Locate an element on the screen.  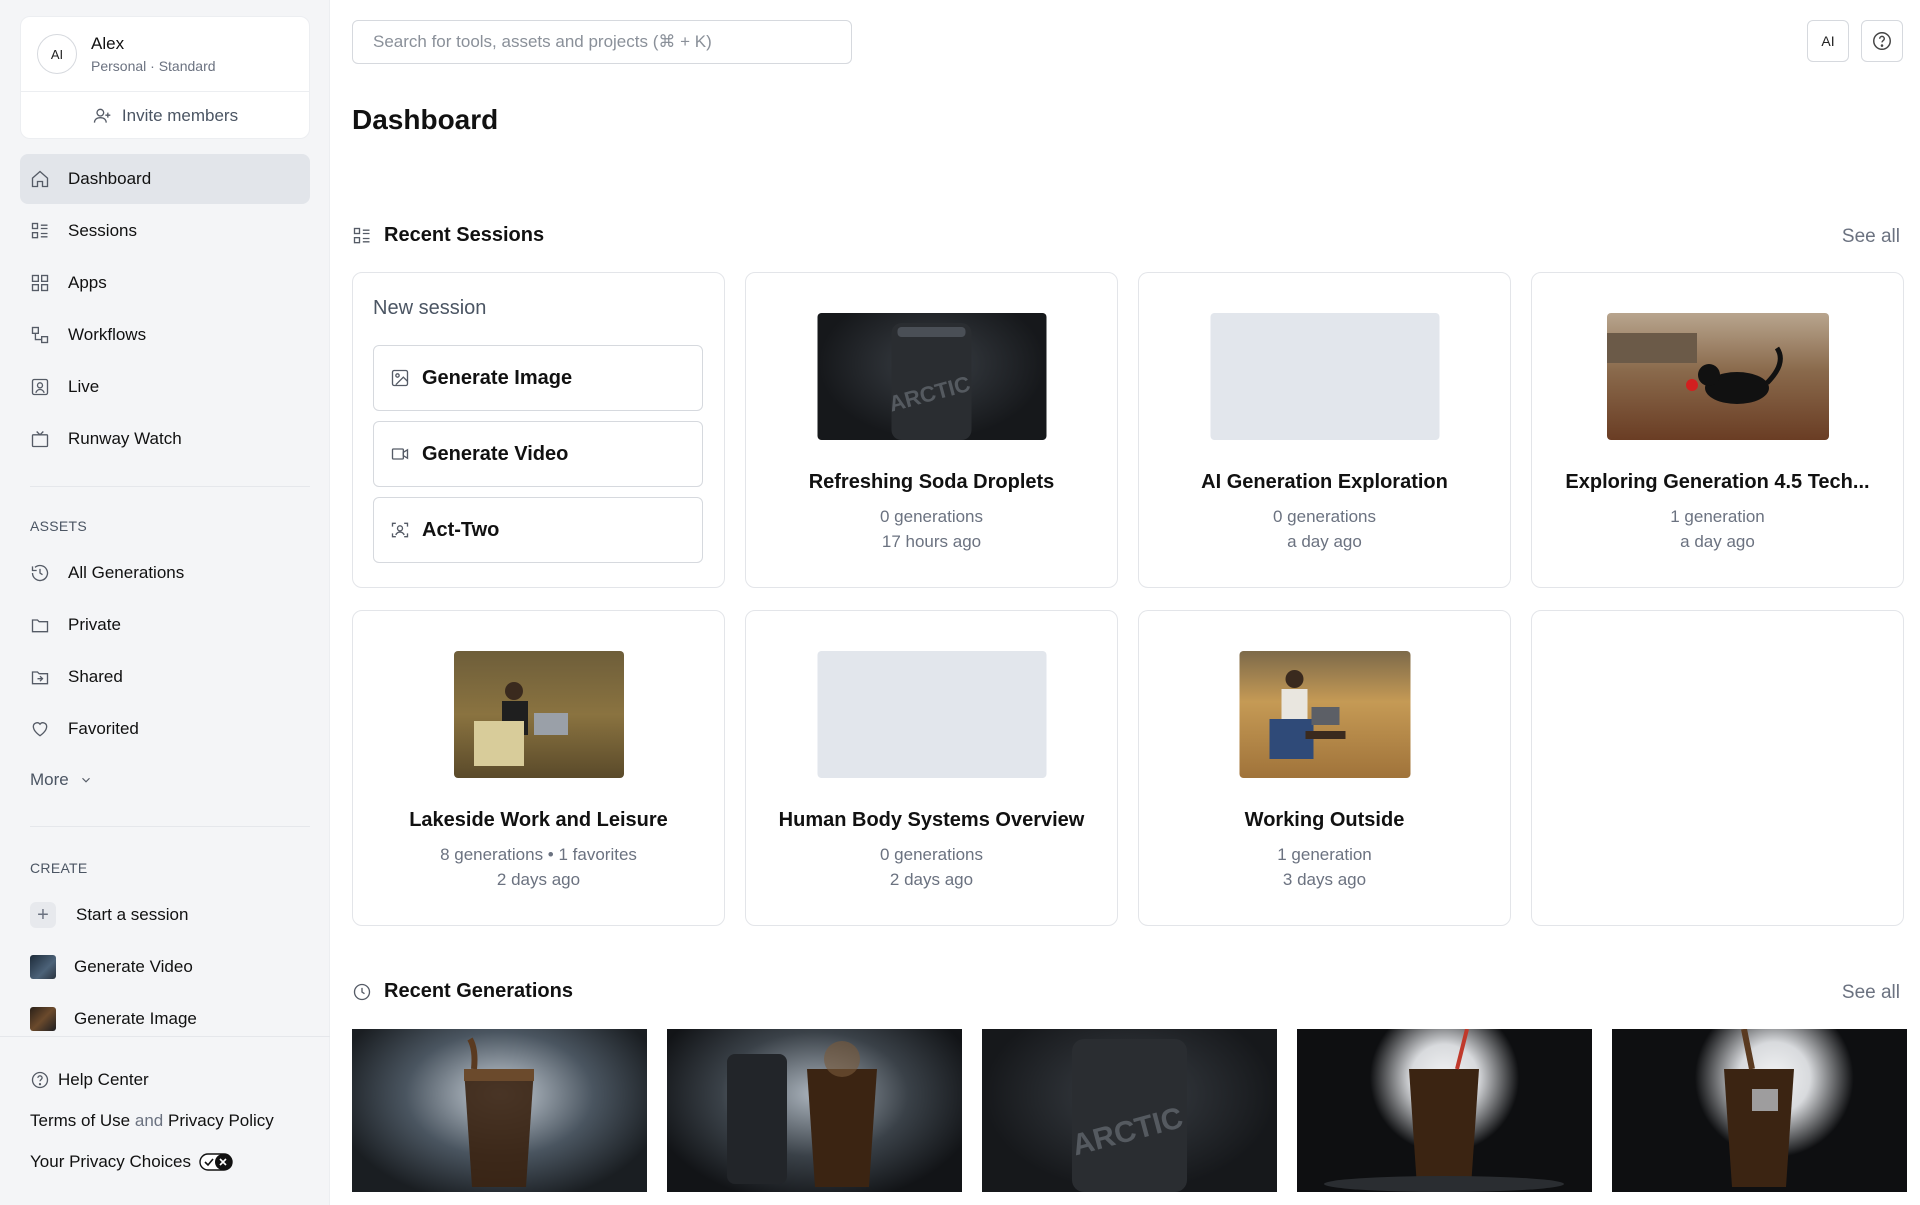
recent-generations-title: Recent Generations is located at coordinates (478, 991).